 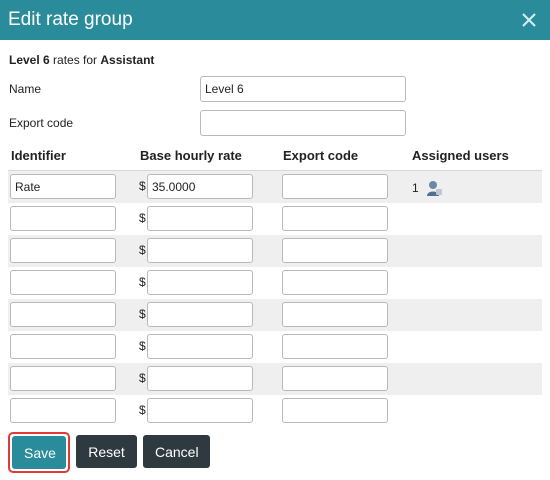 What do you see at coordinates (38, 155) in the screenshot?
I see `header-identifier: Identifier` at bounding box center [38, 155].